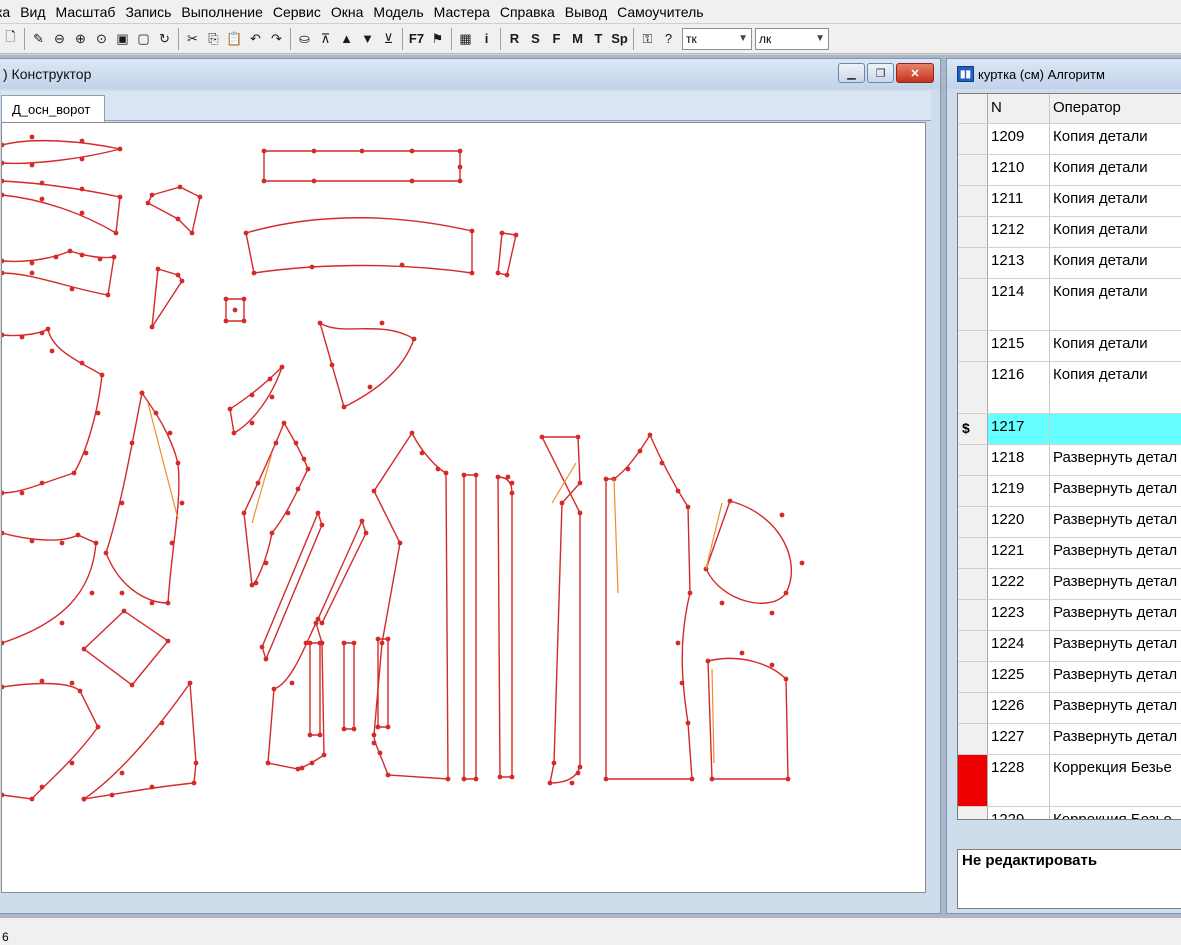 The image size is (1181, 945). Describe the element at coordinates (347, 12) in the screenshot. I see `menu-item-6: Окна` at that location.